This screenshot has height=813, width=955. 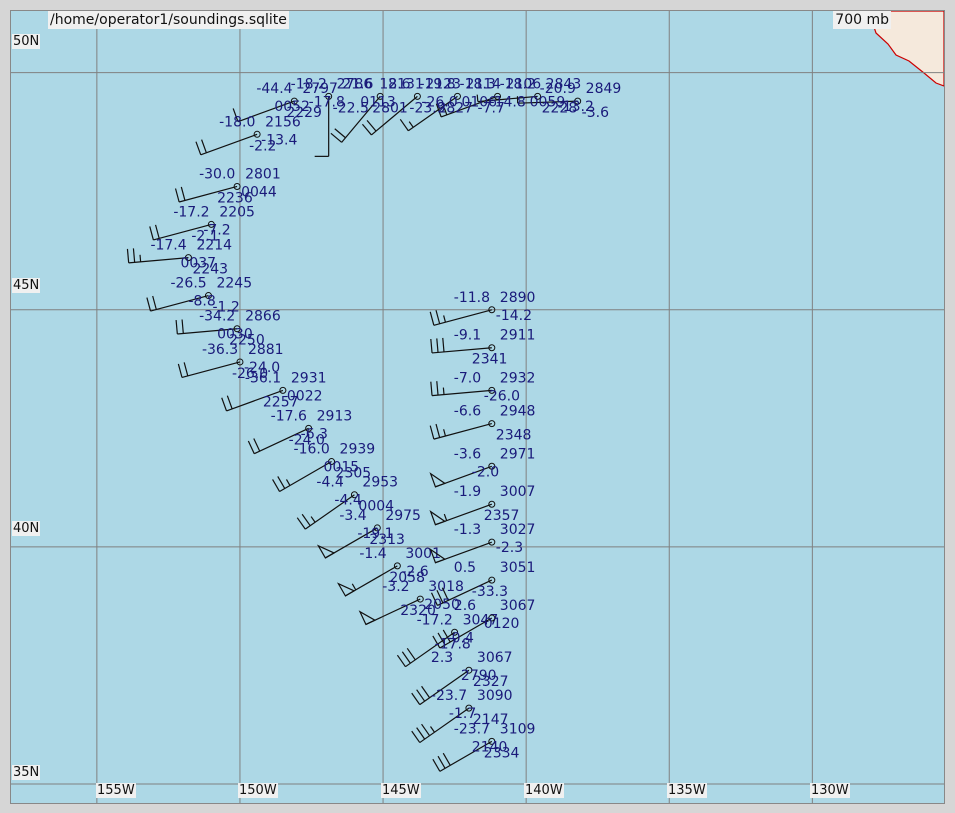 I want to click on station-height-label: 2971, so click(x=518, y=454).